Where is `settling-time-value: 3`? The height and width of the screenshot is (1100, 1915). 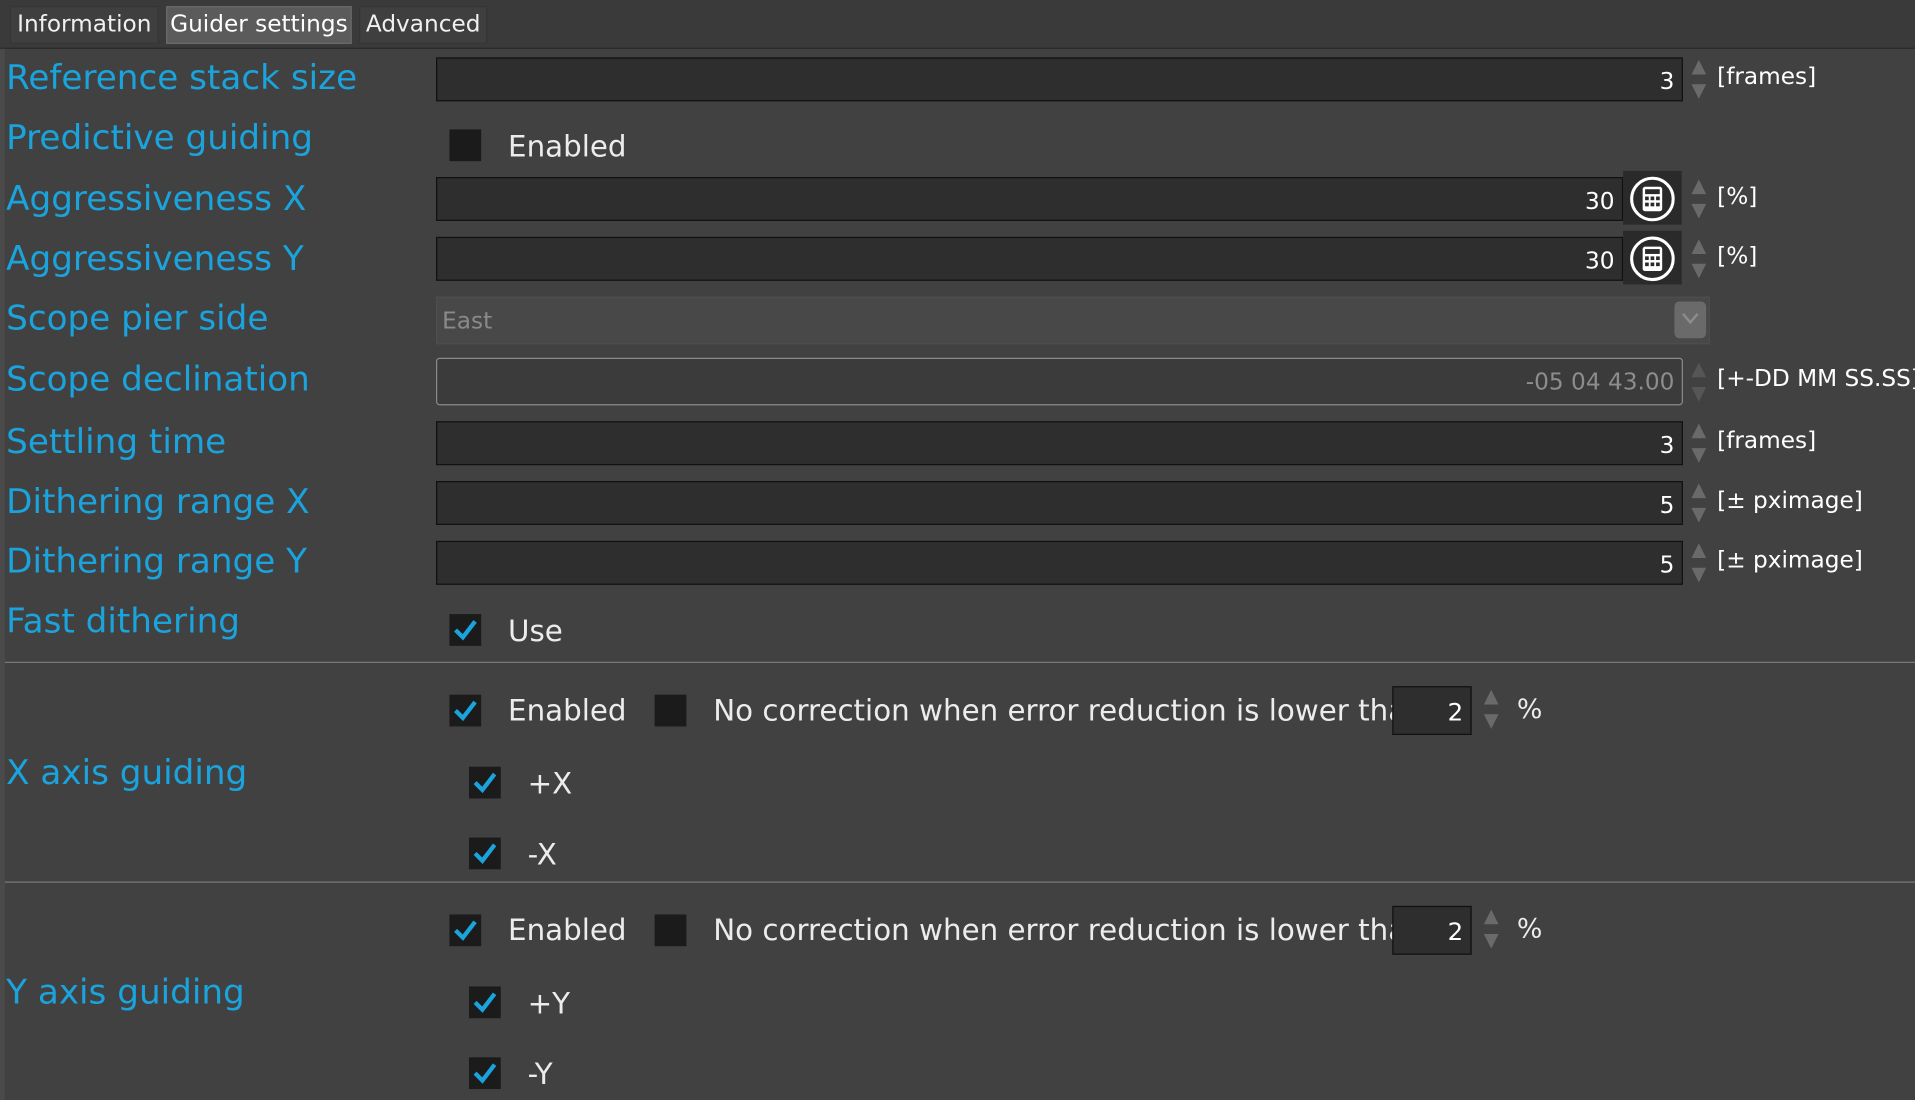
settling-time-value: 3 is located at coordinates (1667, 446).